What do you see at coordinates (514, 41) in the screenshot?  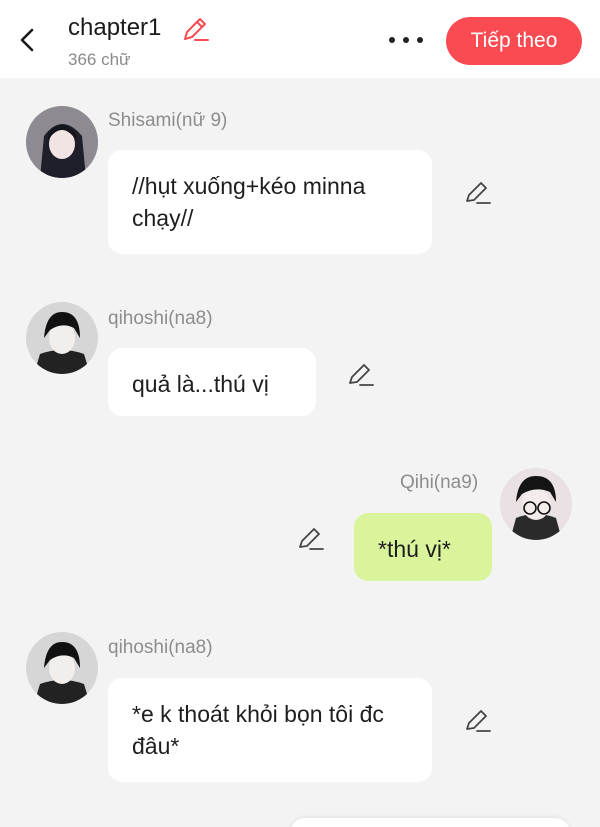 I see `next-chapter-button: Tiếp theo` at bounding box center [514, 41].